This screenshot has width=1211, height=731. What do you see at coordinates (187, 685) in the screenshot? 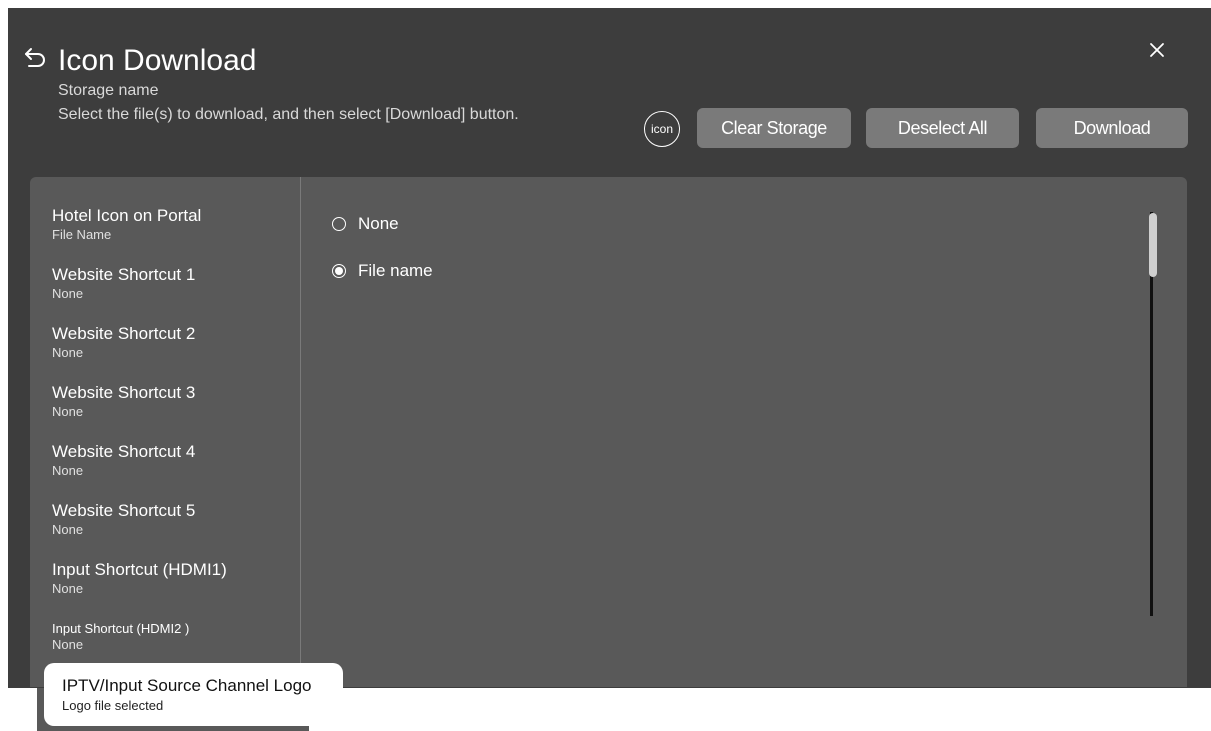
I see `sidebar-item-label: IPTV/Input Source Channel Logo` at bounding box center [187, 685].